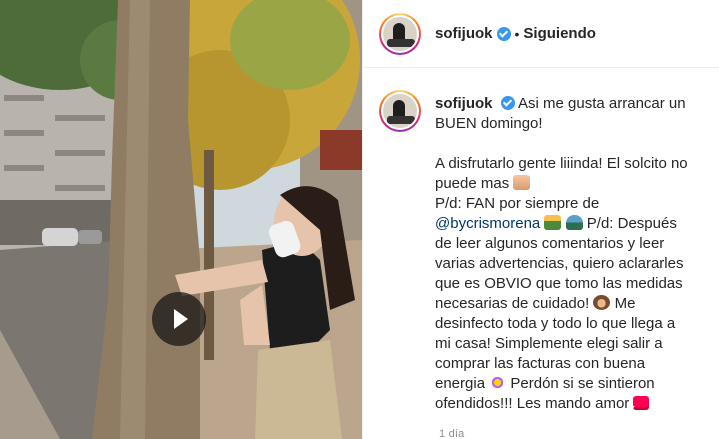 This screenshot has height=439, width=719. Describe the element at coordinates (549, 343) in the screenshot. I see `caption-line: mi casa! Simplemente elegi salir a` at that location.